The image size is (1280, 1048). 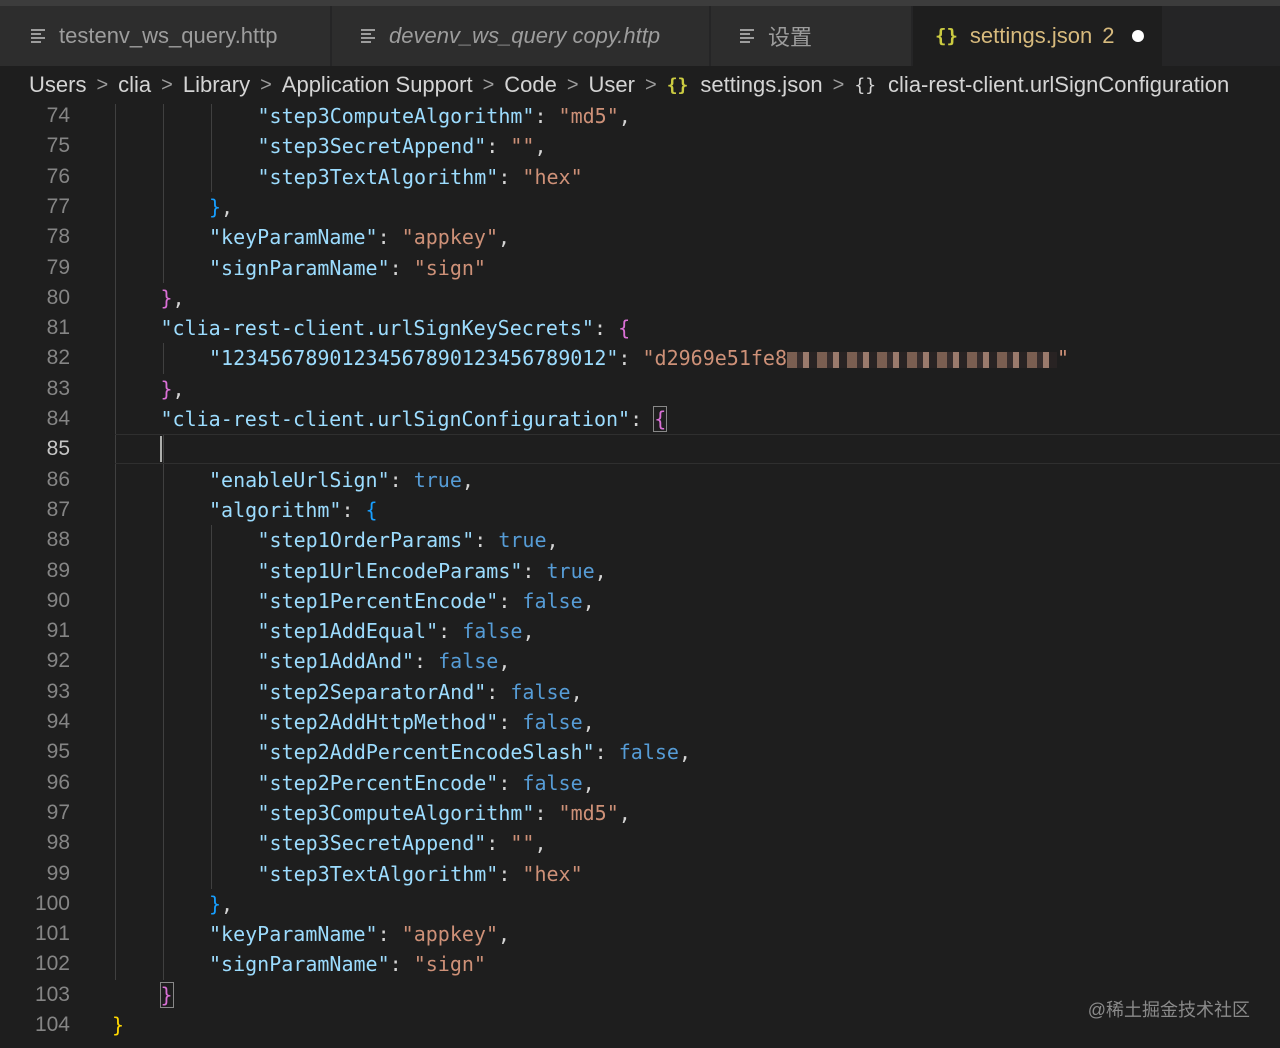 What do you see at coordinates (640, 146) in the screenshot?
I see `code-line: 75 "step3SecretAppend": "",` at bounding box center [640, 146].